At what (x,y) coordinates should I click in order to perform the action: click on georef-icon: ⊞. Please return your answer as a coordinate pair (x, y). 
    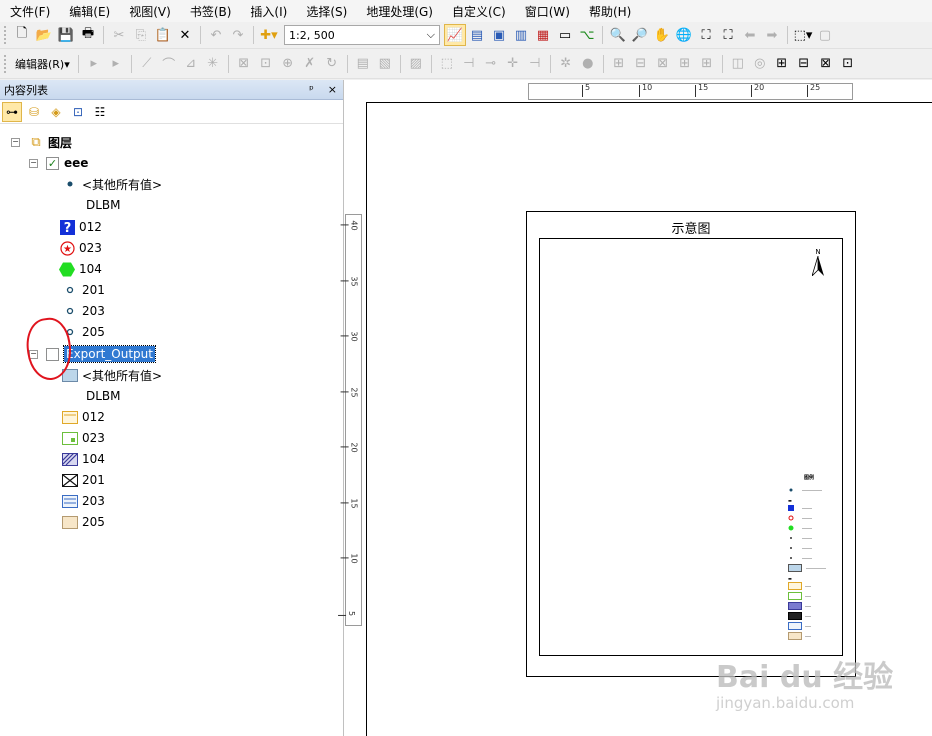
    Looking at the image, I should click on (619, 64).